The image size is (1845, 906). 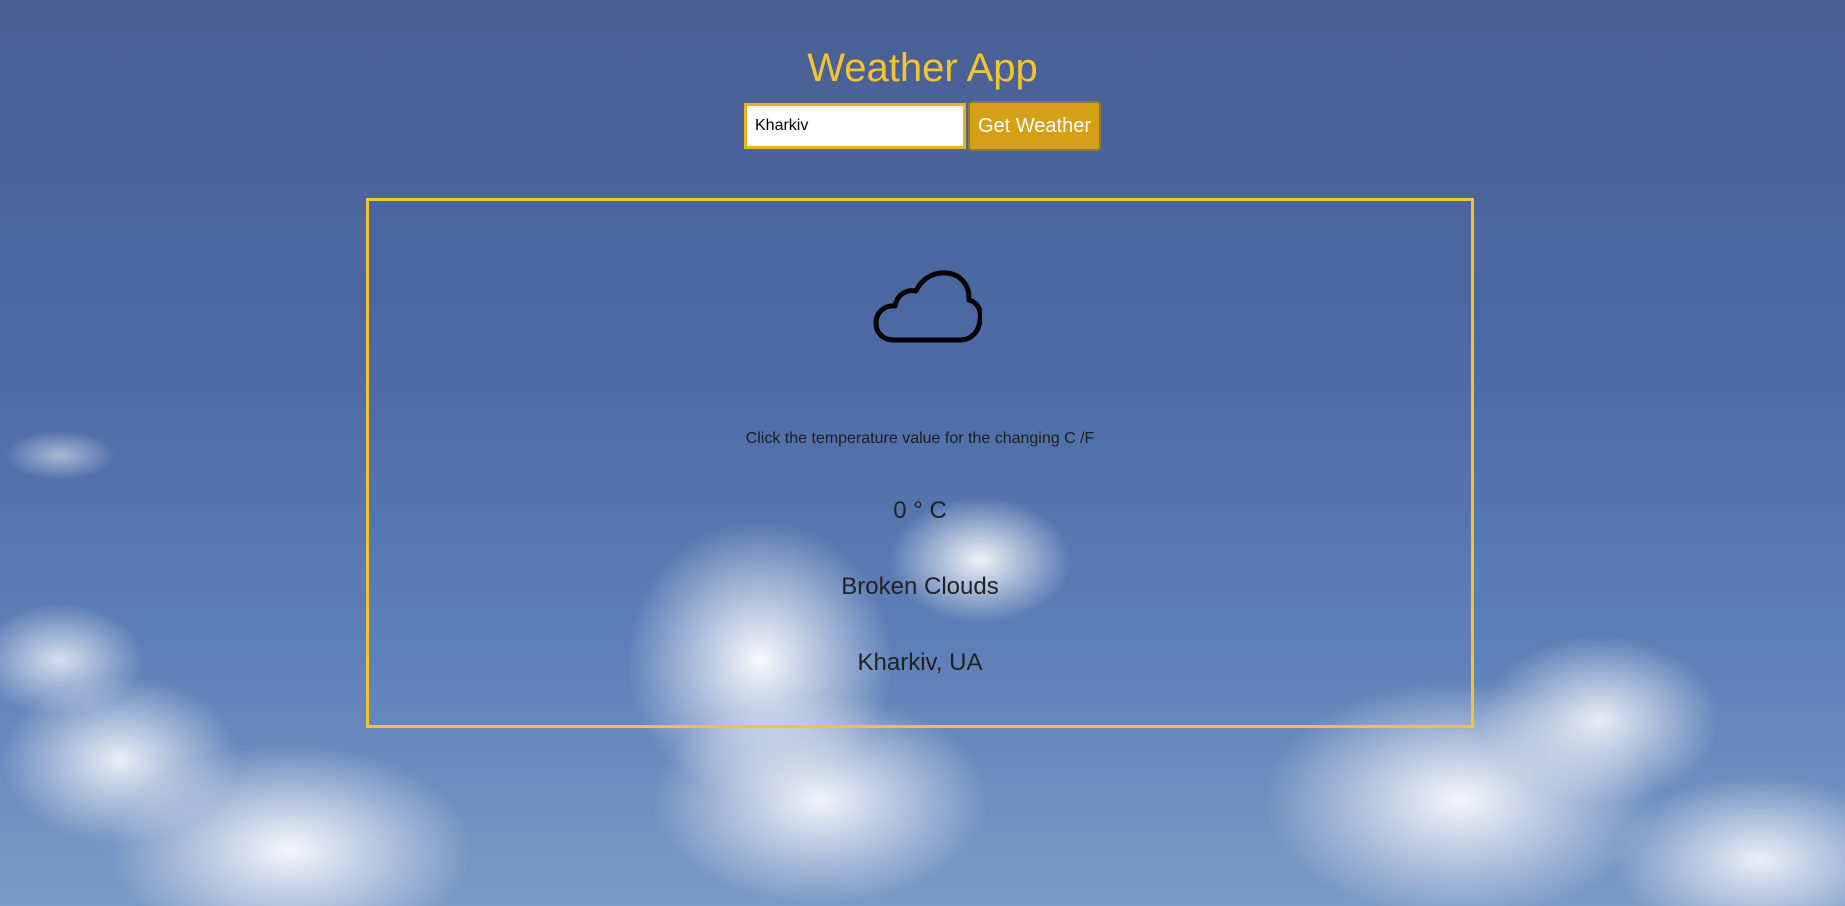 I want to click on search-bar: Get Weather, so click(x=922, y=126).